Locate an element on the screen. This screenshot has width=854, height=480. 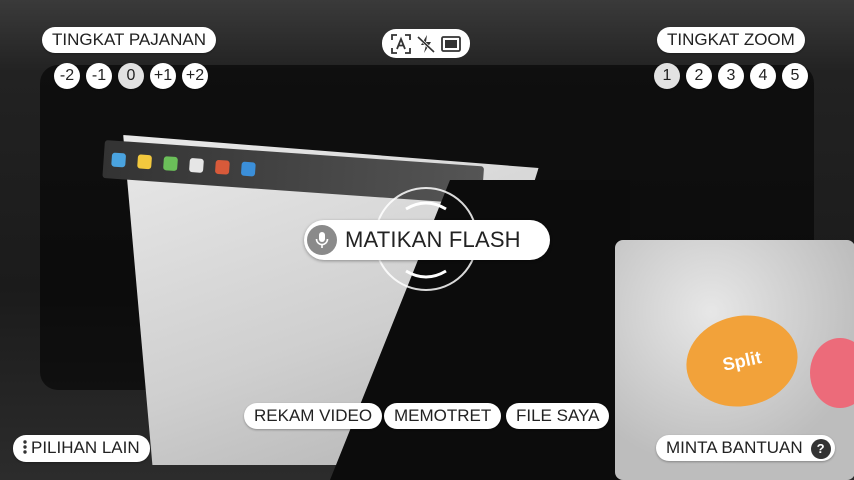
zoom-level-0: 1 is located at coordinates (667, 76).